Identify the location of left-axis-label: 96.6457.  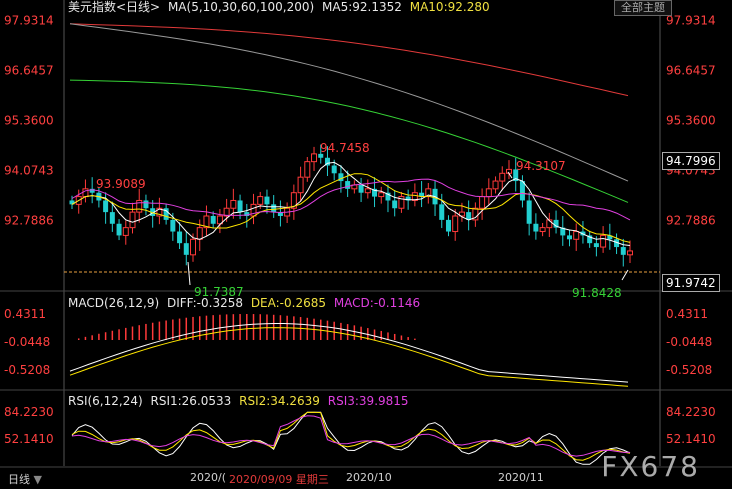
(29, 71).